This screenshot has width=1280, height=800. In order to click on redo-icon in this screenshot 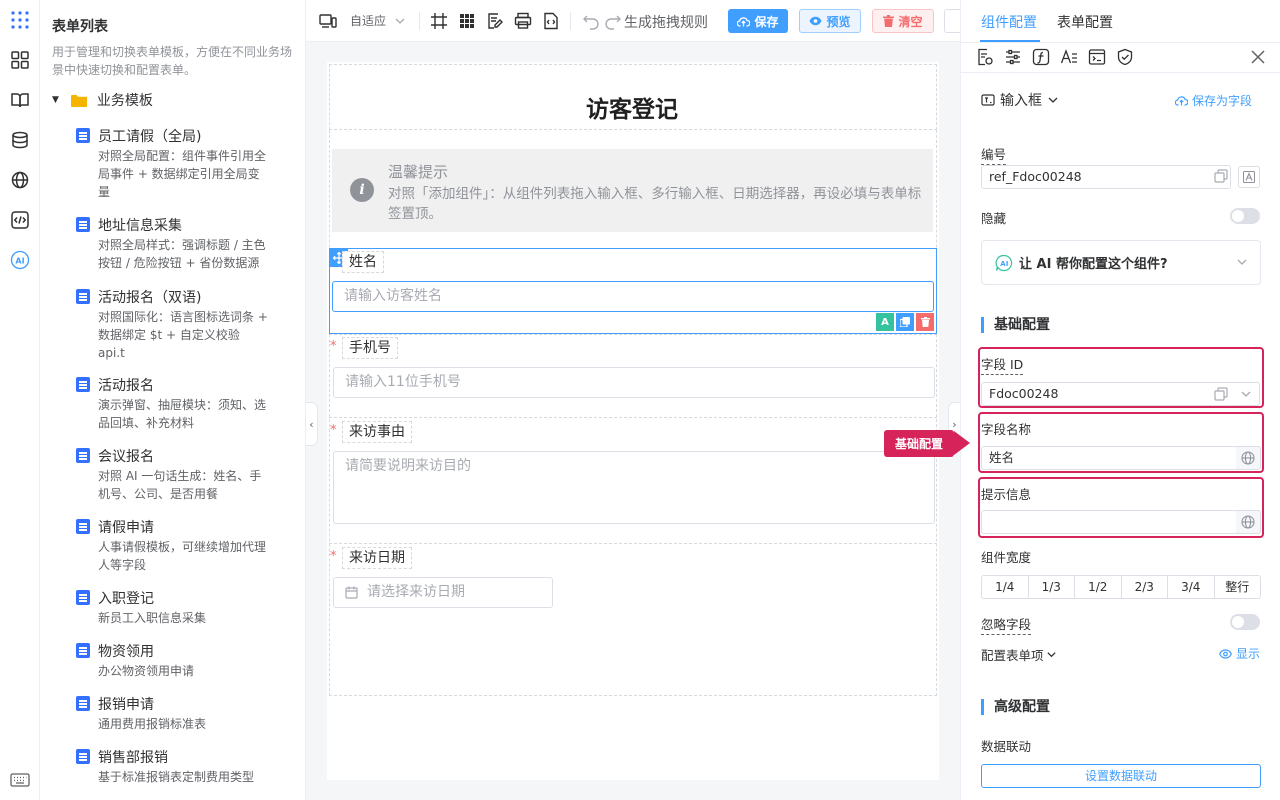, I will do `click(613, 21)`.